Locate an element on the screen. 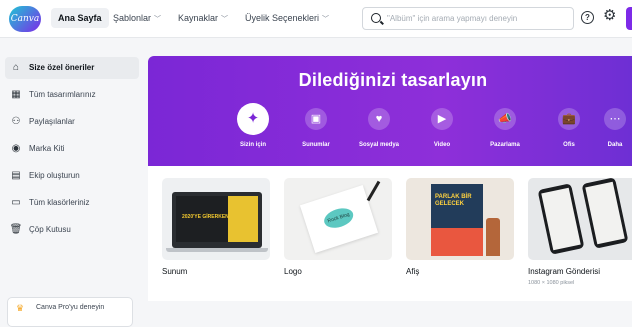  category-presentations: ▣ Sunumlar is located at coordinates (316, 128).